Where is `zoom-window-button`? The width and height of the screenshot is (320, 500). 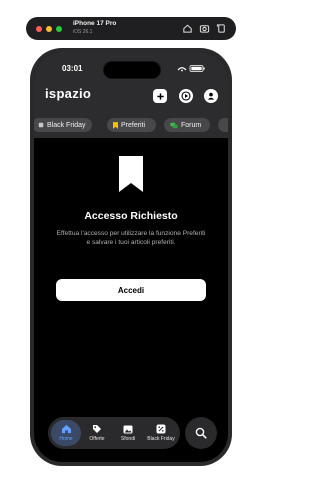 zoom-window-button is located at coordinates (59, 29).